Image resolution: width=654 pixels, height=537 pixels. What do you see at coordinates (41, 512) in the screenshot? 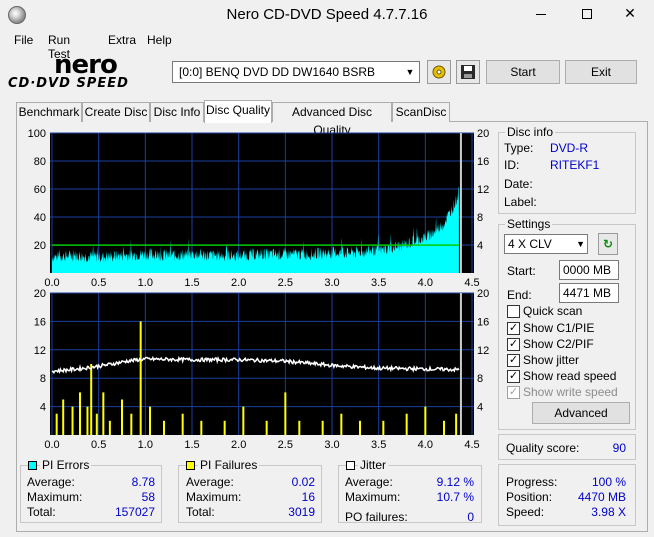
I see `pi-errors-total-label: Total:` at bounding box center [41, 512].